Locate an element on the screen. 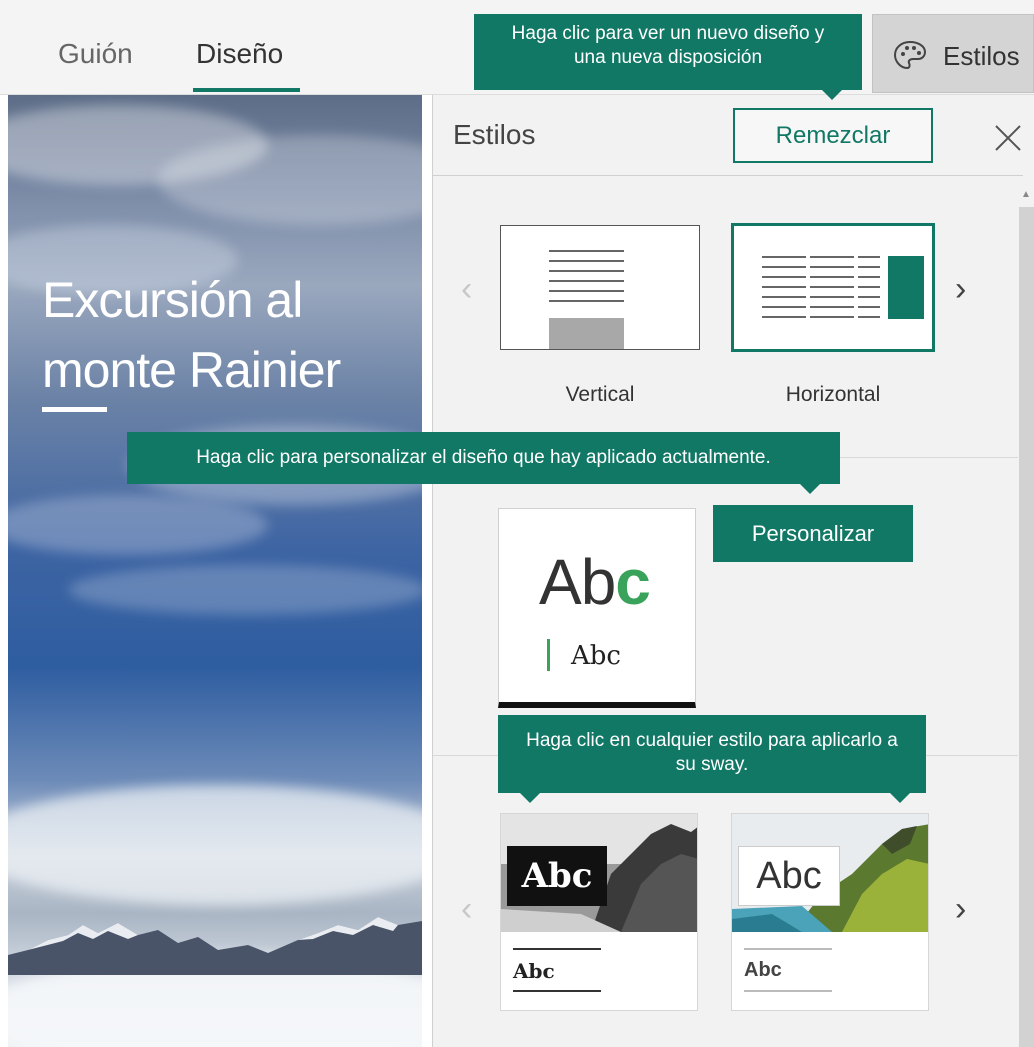 This screenshot has height=1047, width=1034. header-divider is located at coordinates (728, 175).